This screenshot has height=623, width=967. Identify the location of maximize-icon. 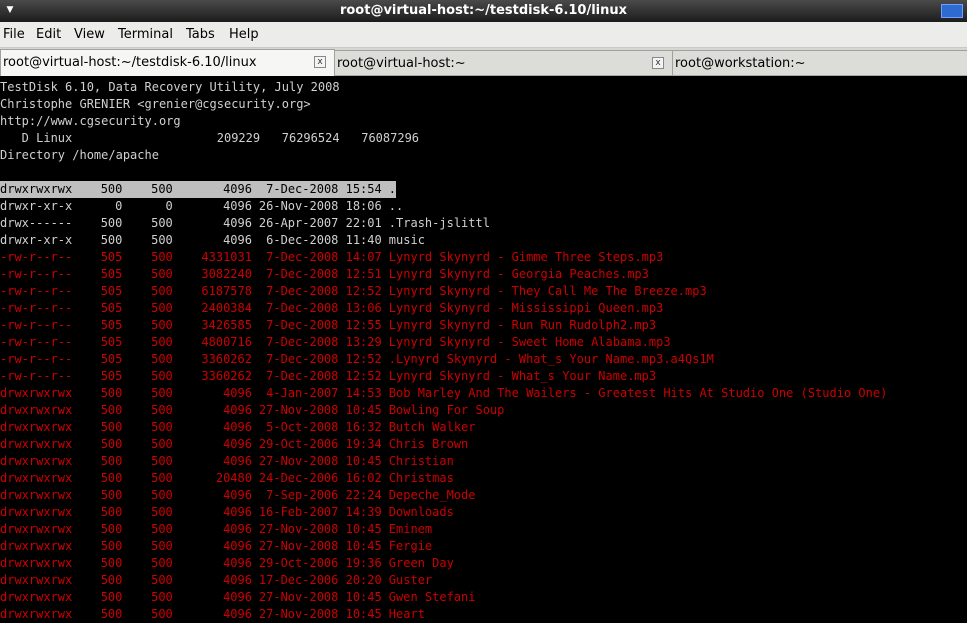
(952, 11).